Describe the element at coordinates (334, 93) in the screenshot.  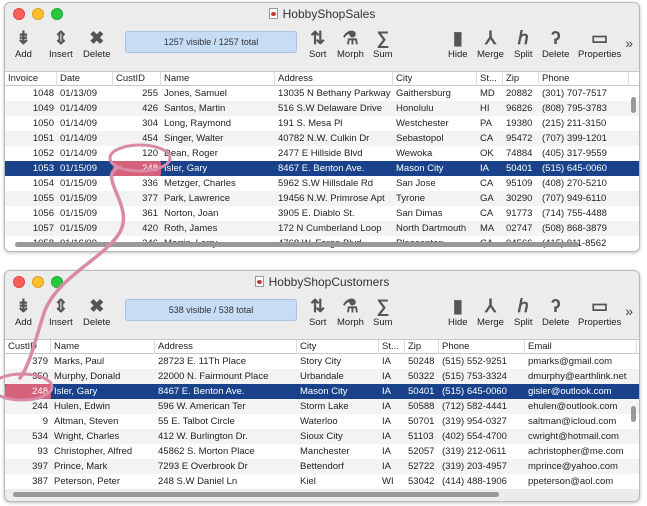
I see `table-cell: 13035 N Bethany Parkway` at that location.